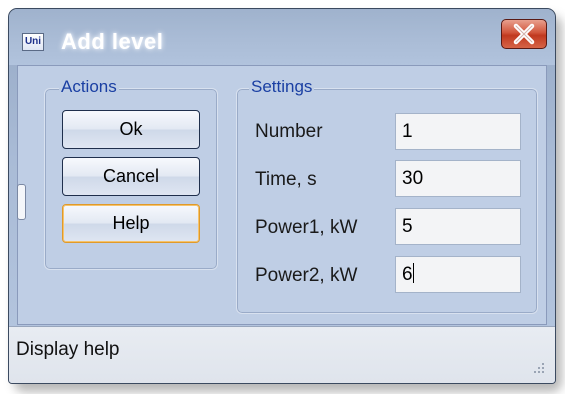 Image resolution: width=565 pixels, height=394 pixels. I want to click on ok-button: Ok, so click(131, 129).